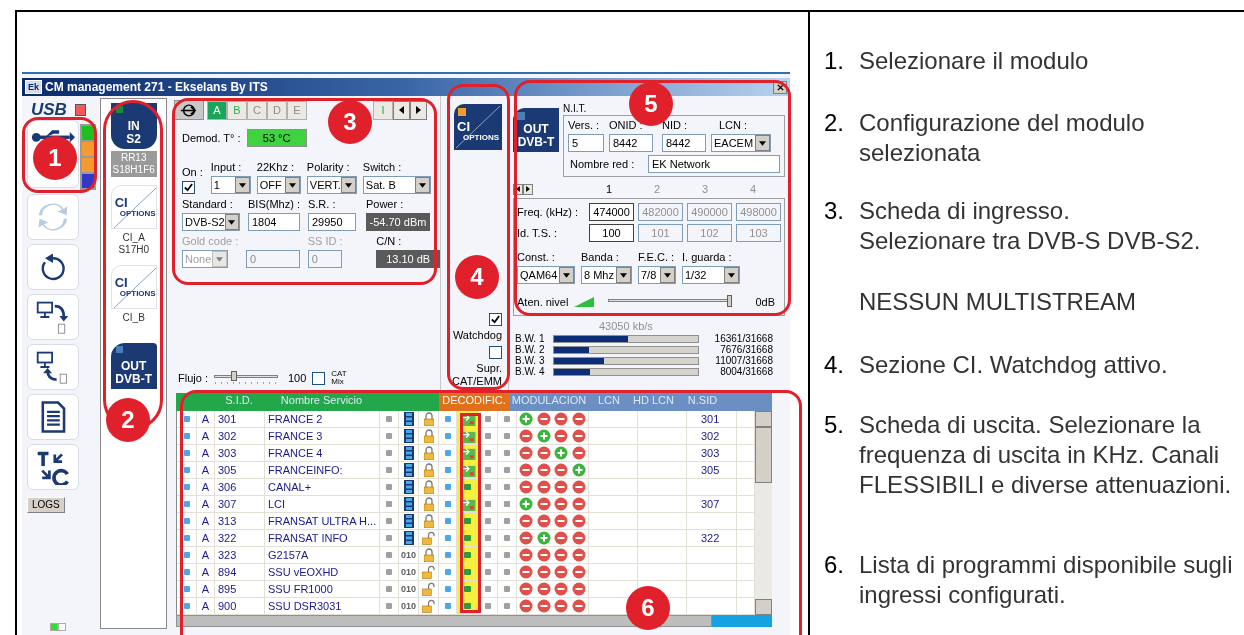 The width and height of the screenshot is (1244, 635). What do you see at coordinates (530, 360) in the screenshot?
I see `bandwidth-label: B.W. 3` at bounding box center [530, 360].